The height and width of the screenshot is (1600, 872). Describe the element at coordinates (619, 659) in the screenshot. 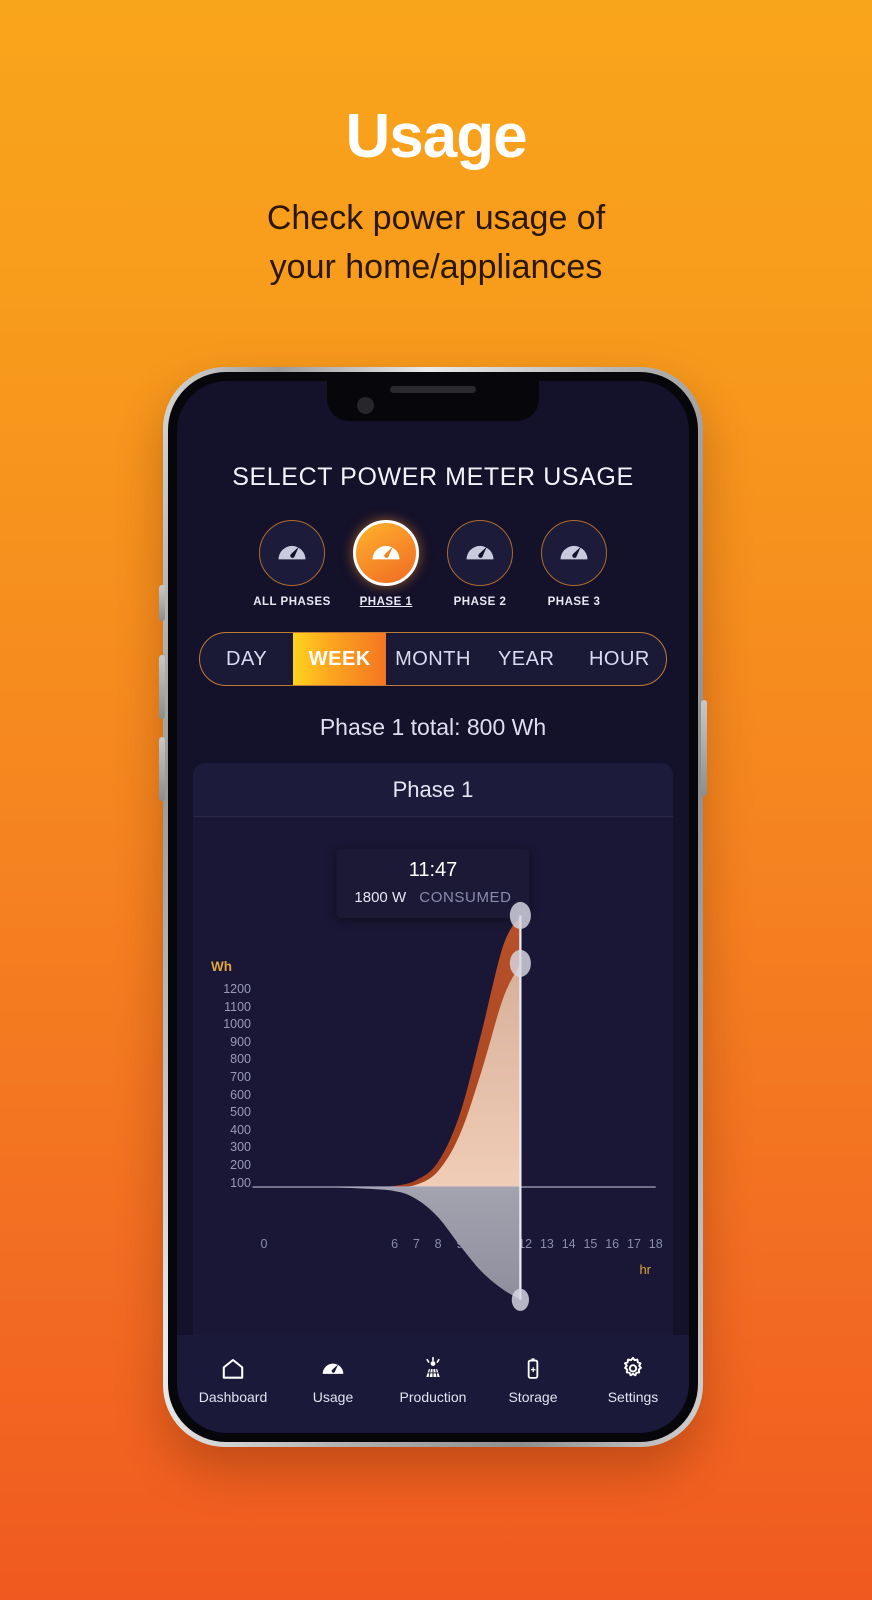

I see `range-option-hour: HOUR` at that location.